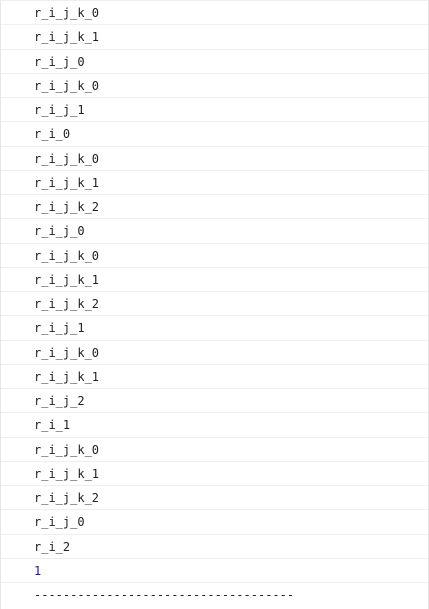 Image resolution: width=429 pixels, height=609 pixels. What do you see at coordinates (214, 547) in the screenshot?
I see `console-line: r_i_2` at bounding box center [214, 547].